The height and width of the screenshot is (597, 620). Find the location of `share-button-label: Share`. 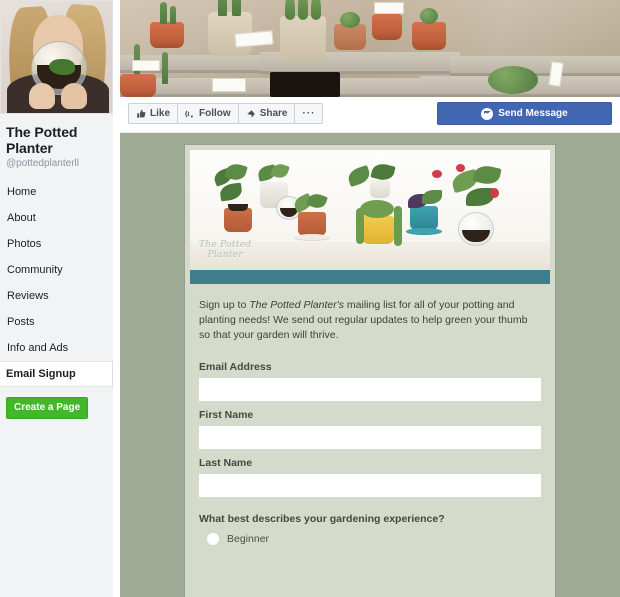

share-button-label: Share is located at coordinates (273, 113).